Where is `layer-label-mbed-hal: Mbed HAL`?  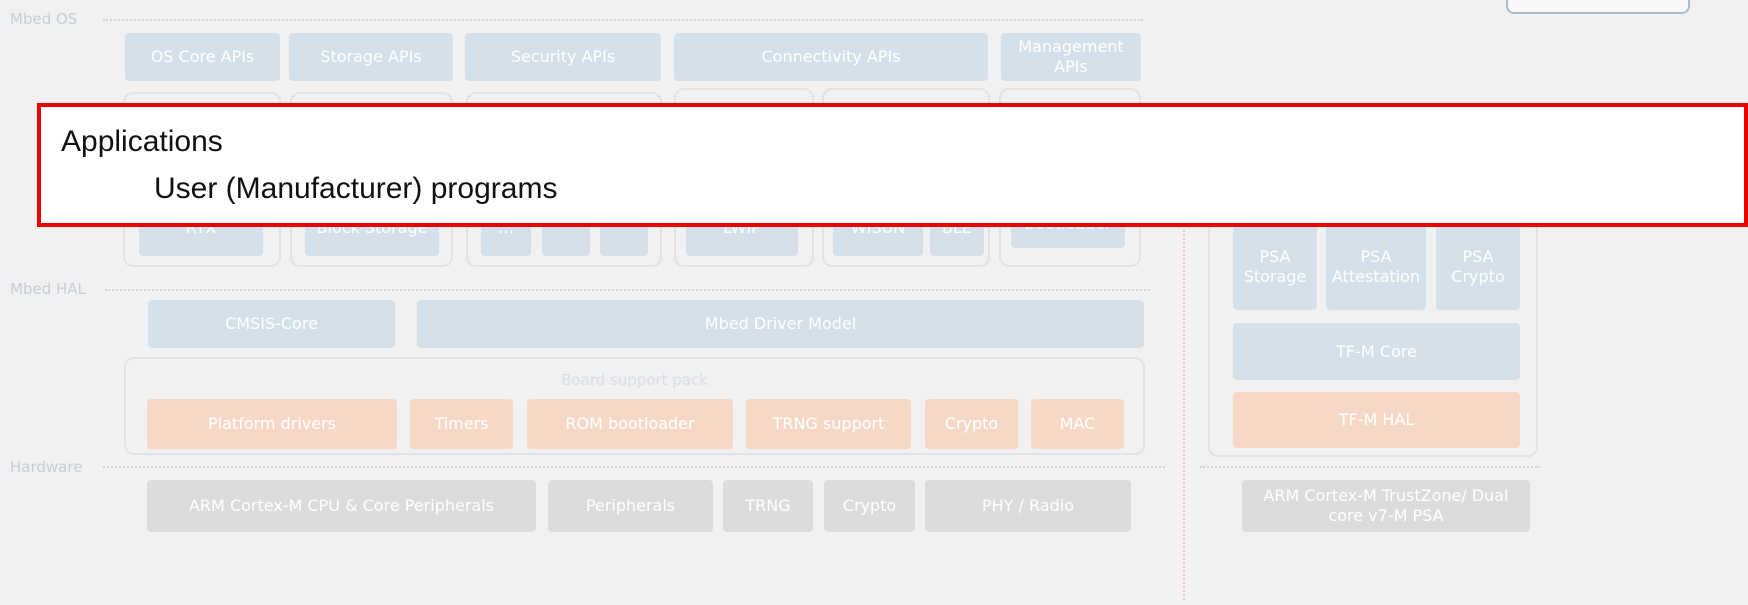 layer-label-mbed-hal: Mbed HAL is located at coordinates (48, 289).